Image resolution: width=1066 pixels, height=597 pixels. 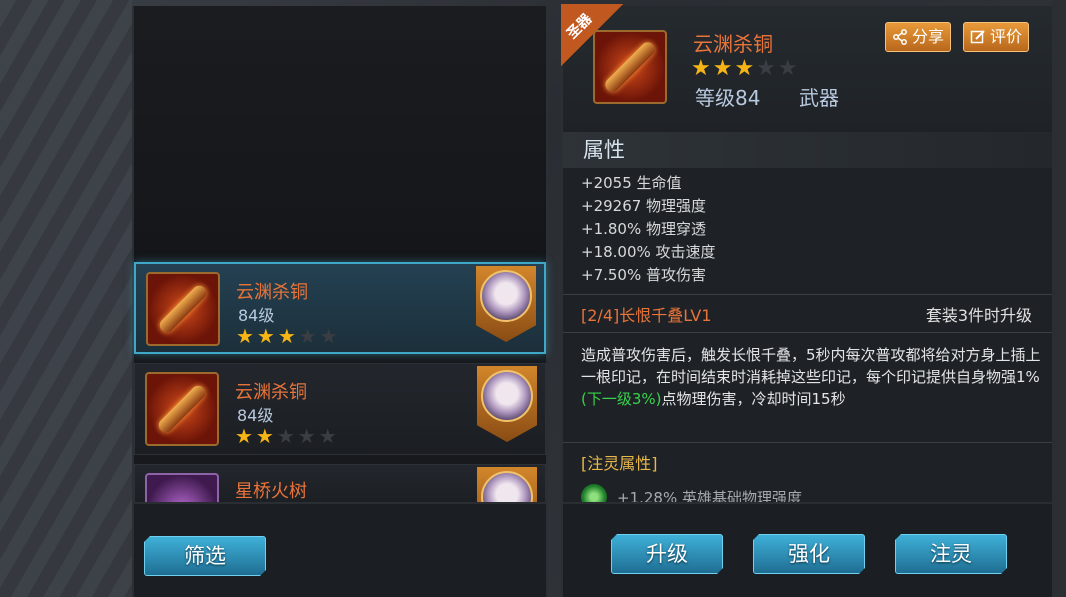 What do you see at coordinates (977, 37) in the screenshot?
I see `edit-icon` at bounding box center [977, 37].